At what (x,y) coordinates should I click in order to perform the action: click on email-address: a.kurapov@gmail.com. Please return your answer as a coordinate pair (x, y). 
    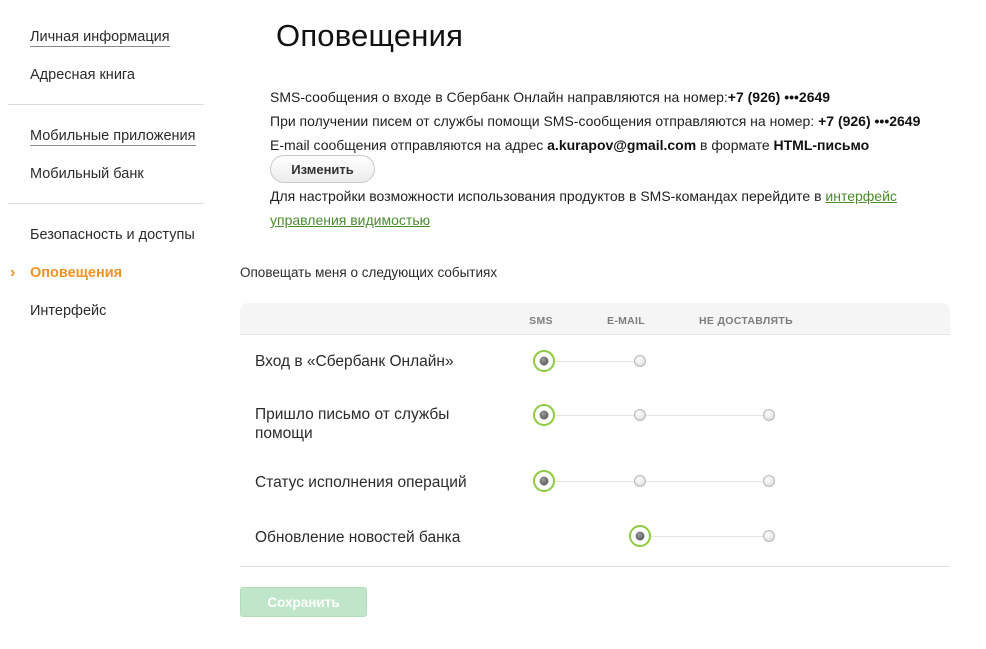
    Looking at the image, I should click on (622, 145).